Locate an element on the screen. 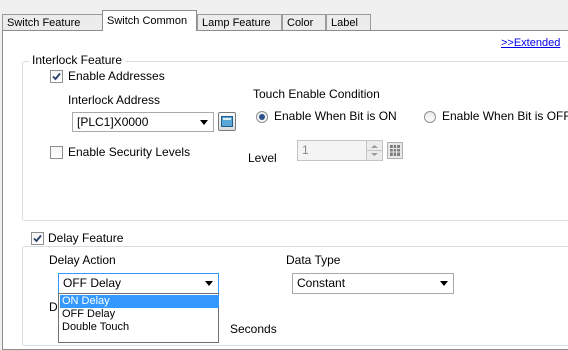 Image resolution: width=568 pixels, height=350 pixels. delay-action-dropdown-list: ON Delay OFF Delay Double Touch is located at coordinates (138, 318).